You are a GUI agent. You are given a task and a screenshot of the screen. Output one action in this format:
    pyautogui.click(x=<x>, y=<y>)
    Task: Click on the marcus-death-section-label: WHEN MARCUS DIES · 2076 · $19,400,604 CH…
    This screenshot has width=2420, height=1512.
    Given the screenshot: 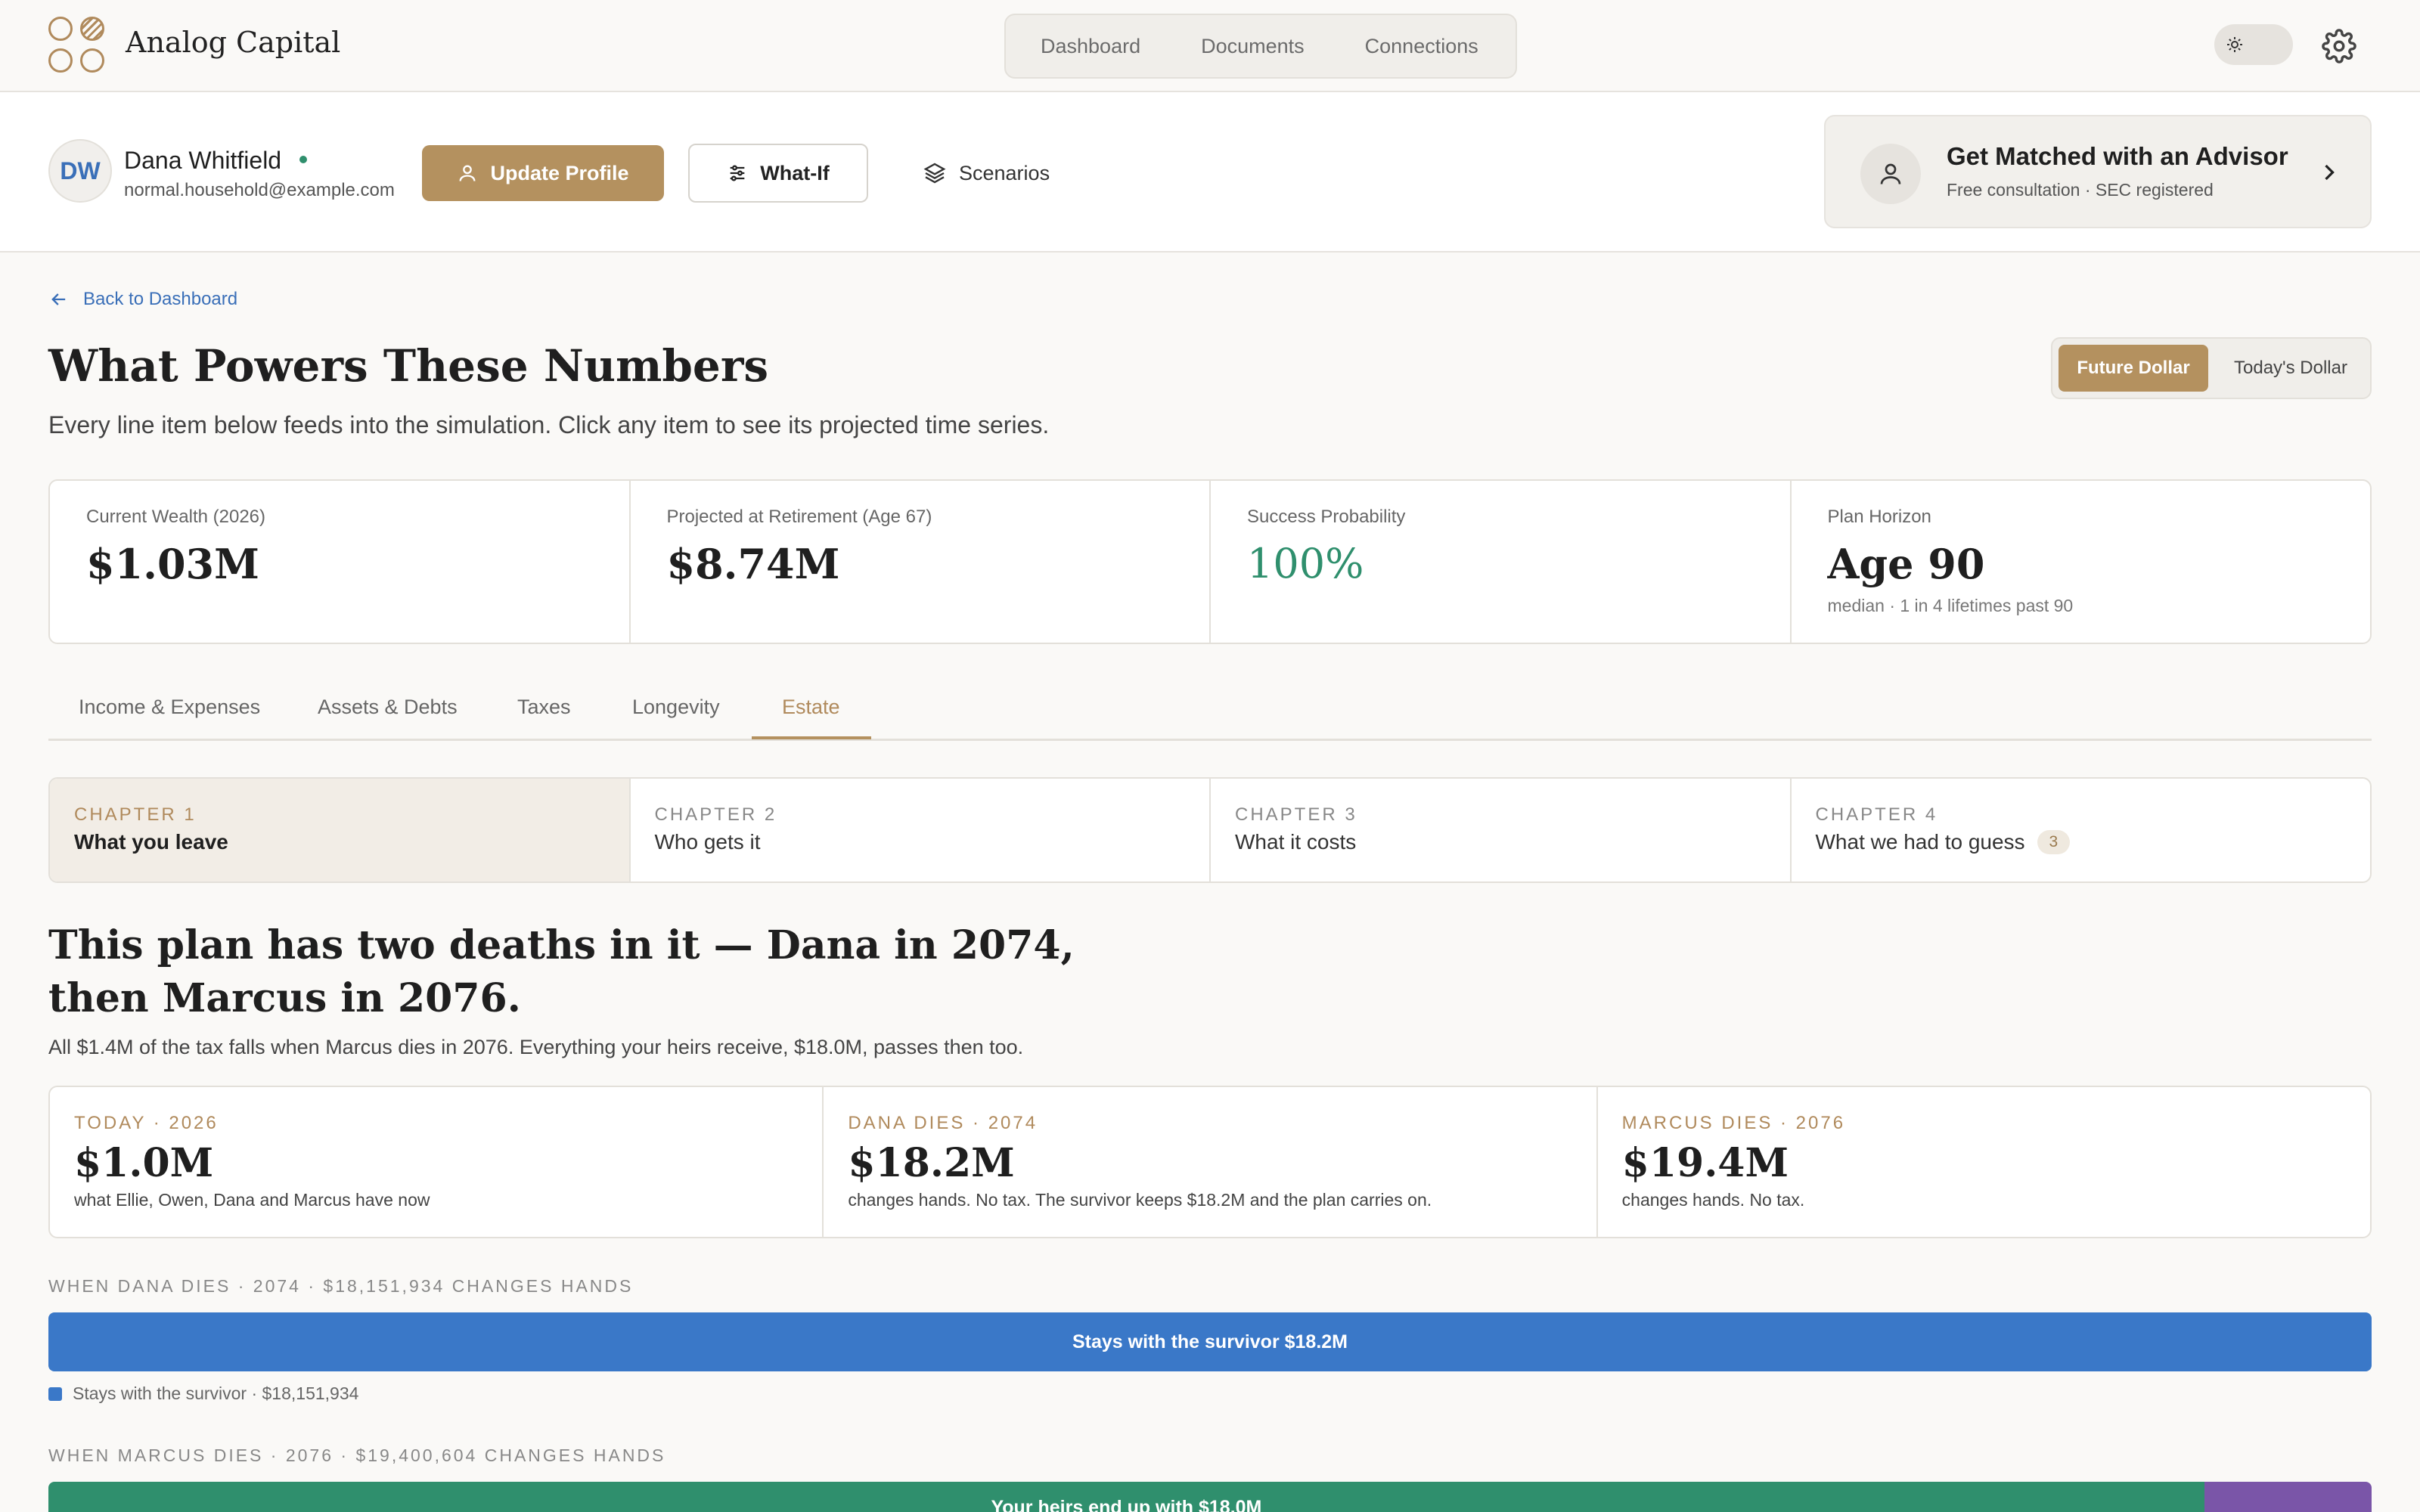 What is the action you would take?
    pyautogui.click(x=357, y=1455)
    